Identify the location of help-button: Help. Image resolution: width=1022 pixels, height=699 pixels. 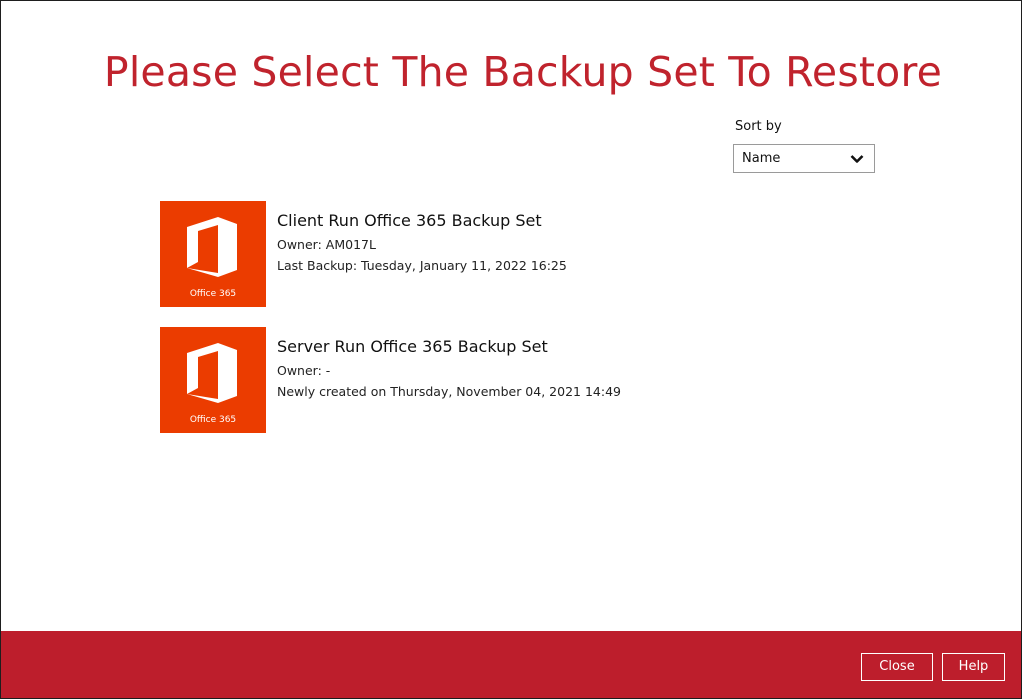
(973, 667).